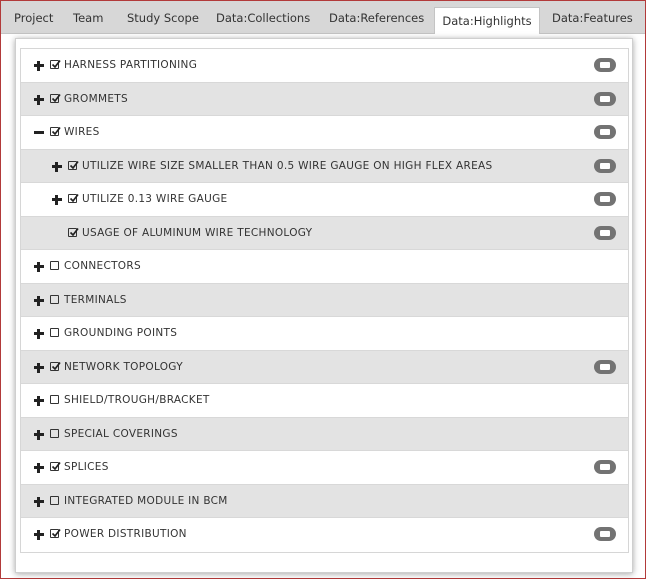  Describe the element at coordinates (95, 299) in the screenshot. I see `tree-item-label: TERMINALS` at that location.